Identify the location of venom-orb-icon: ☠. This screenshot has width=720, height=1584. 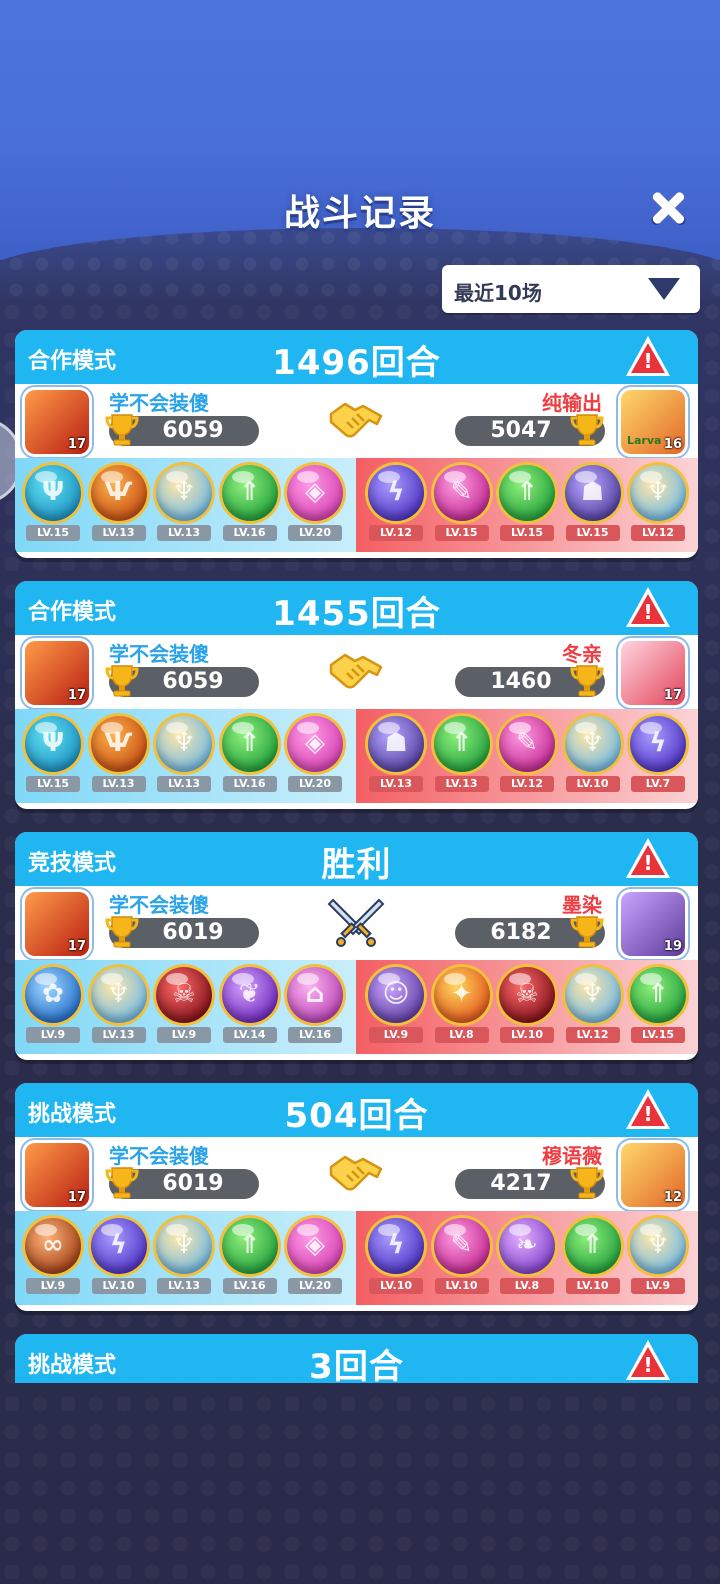
(527, 995).